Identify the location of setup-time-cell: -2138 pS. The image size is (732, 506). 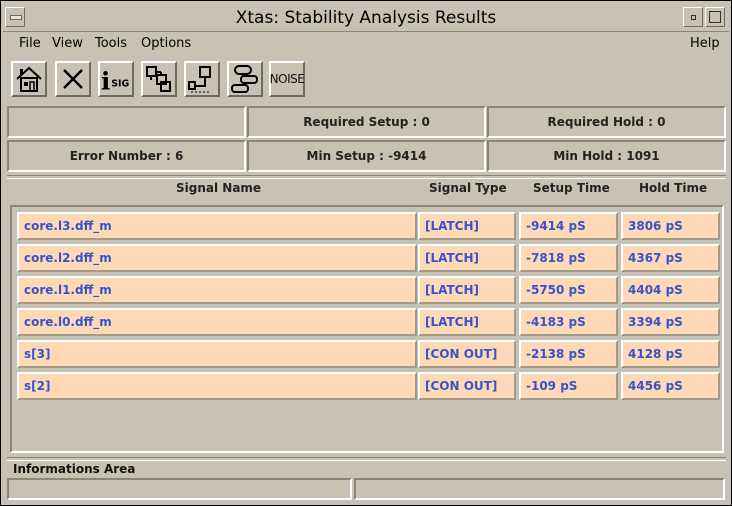
(568, 354).